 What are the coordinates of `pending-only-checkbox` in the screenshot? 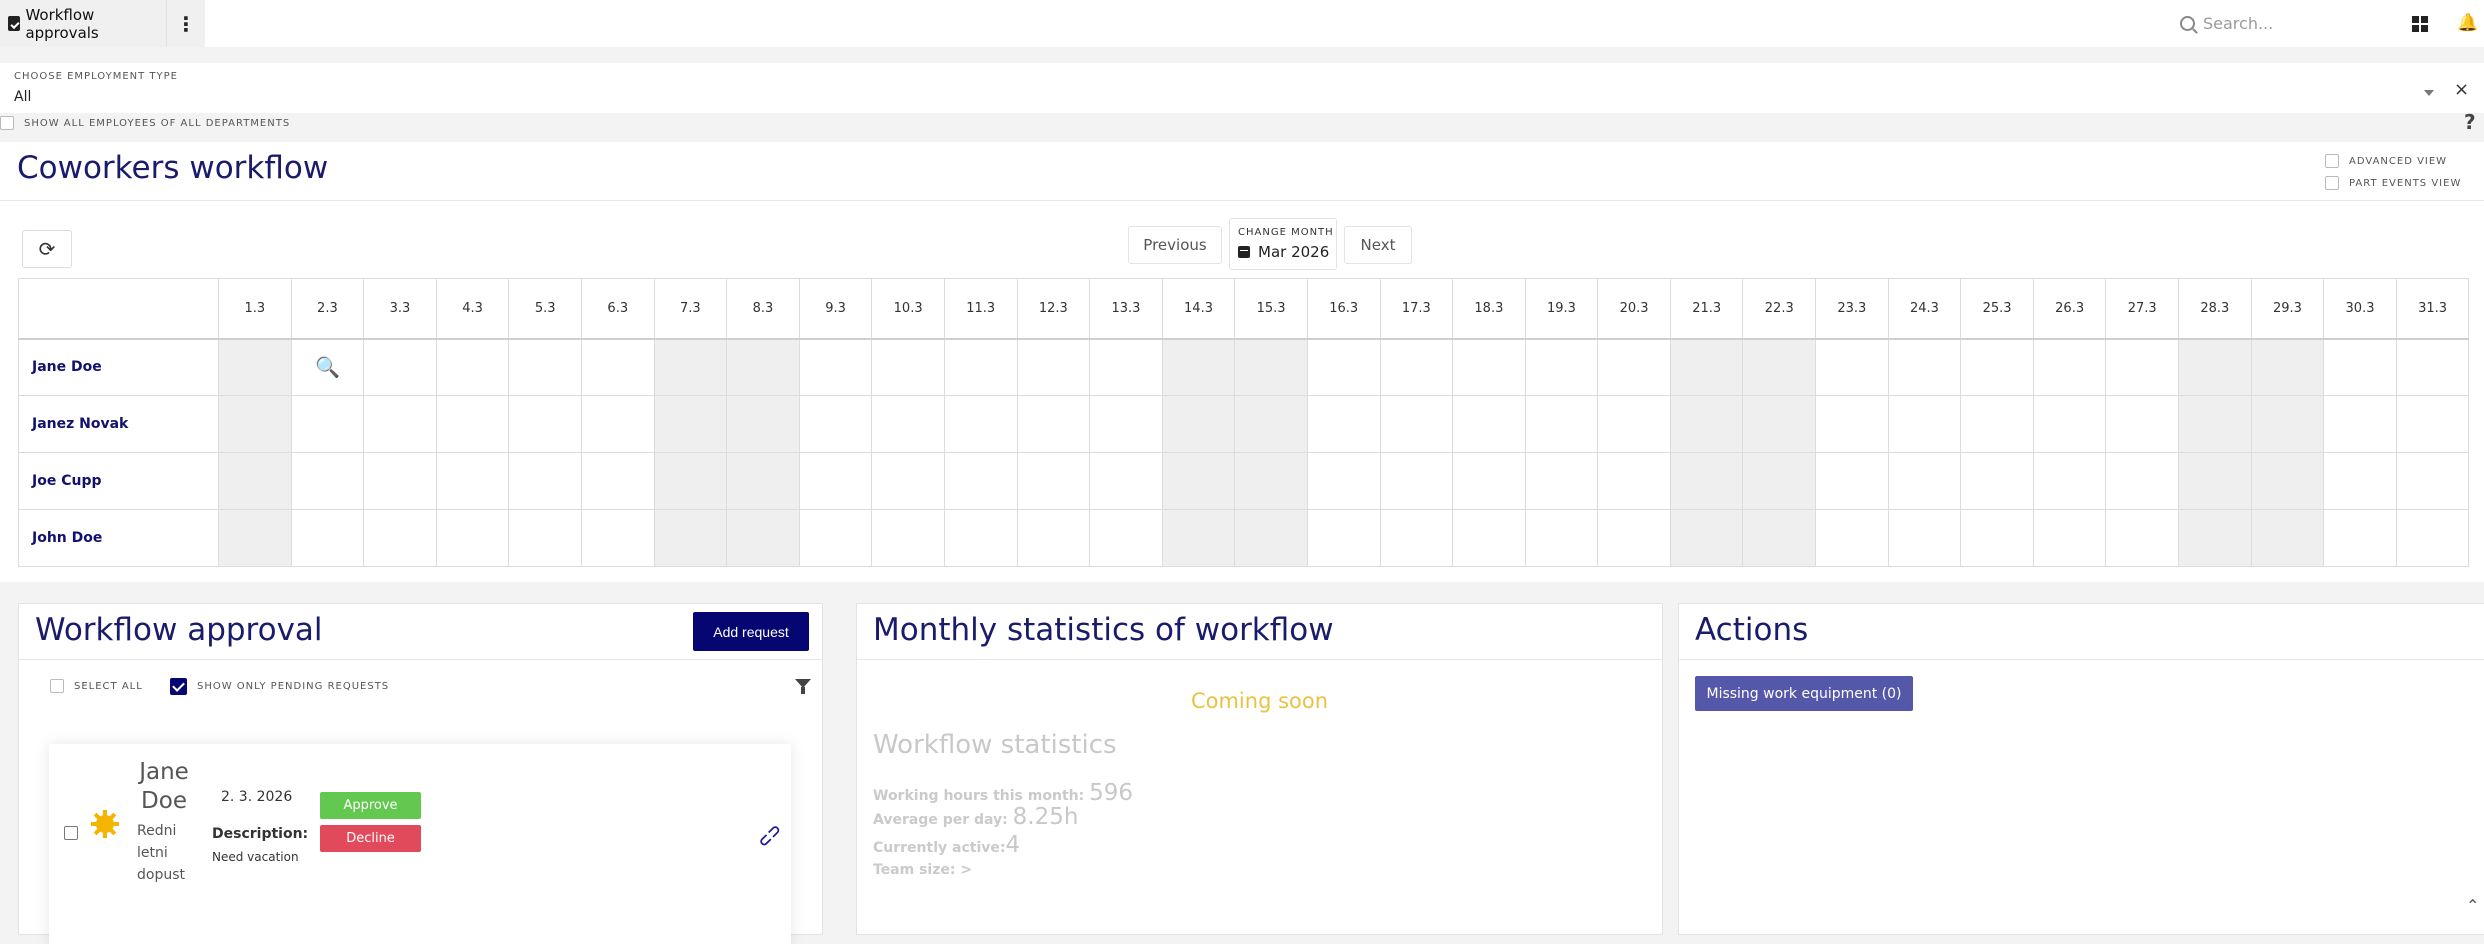 It's located at (178, 686).